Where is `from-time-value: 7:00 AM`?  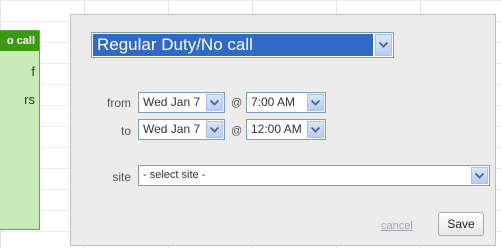
from-time-value: 7:00 AM is located at coordinates (273, 102).